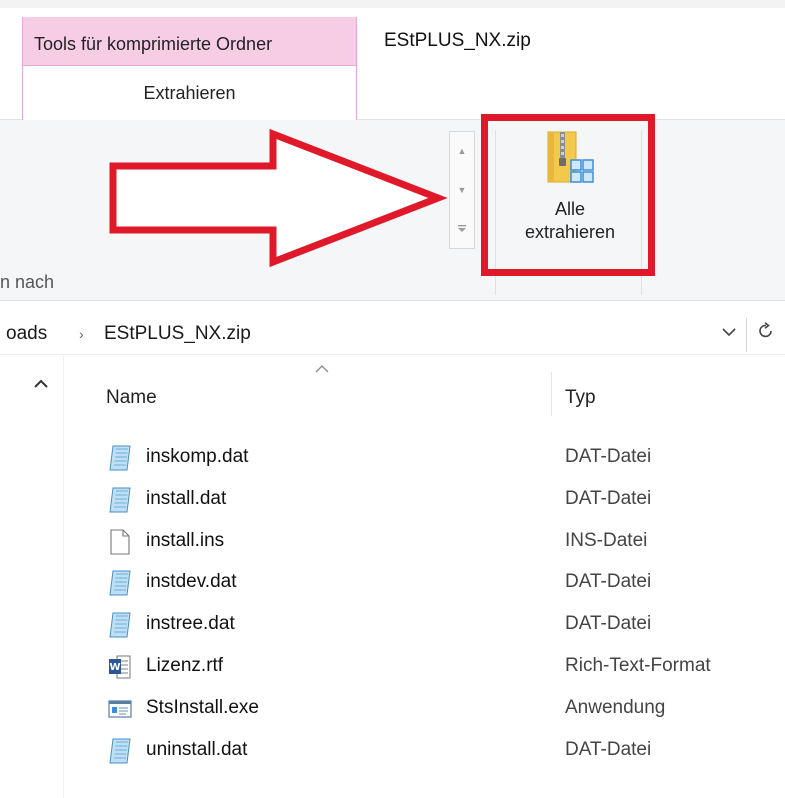 The height and width of the screenshot is (798, 785). Describe the element at coordinates (442, 582) in the screenshot. I see `file-row: instdev.dat DAT-Datei` at that location.